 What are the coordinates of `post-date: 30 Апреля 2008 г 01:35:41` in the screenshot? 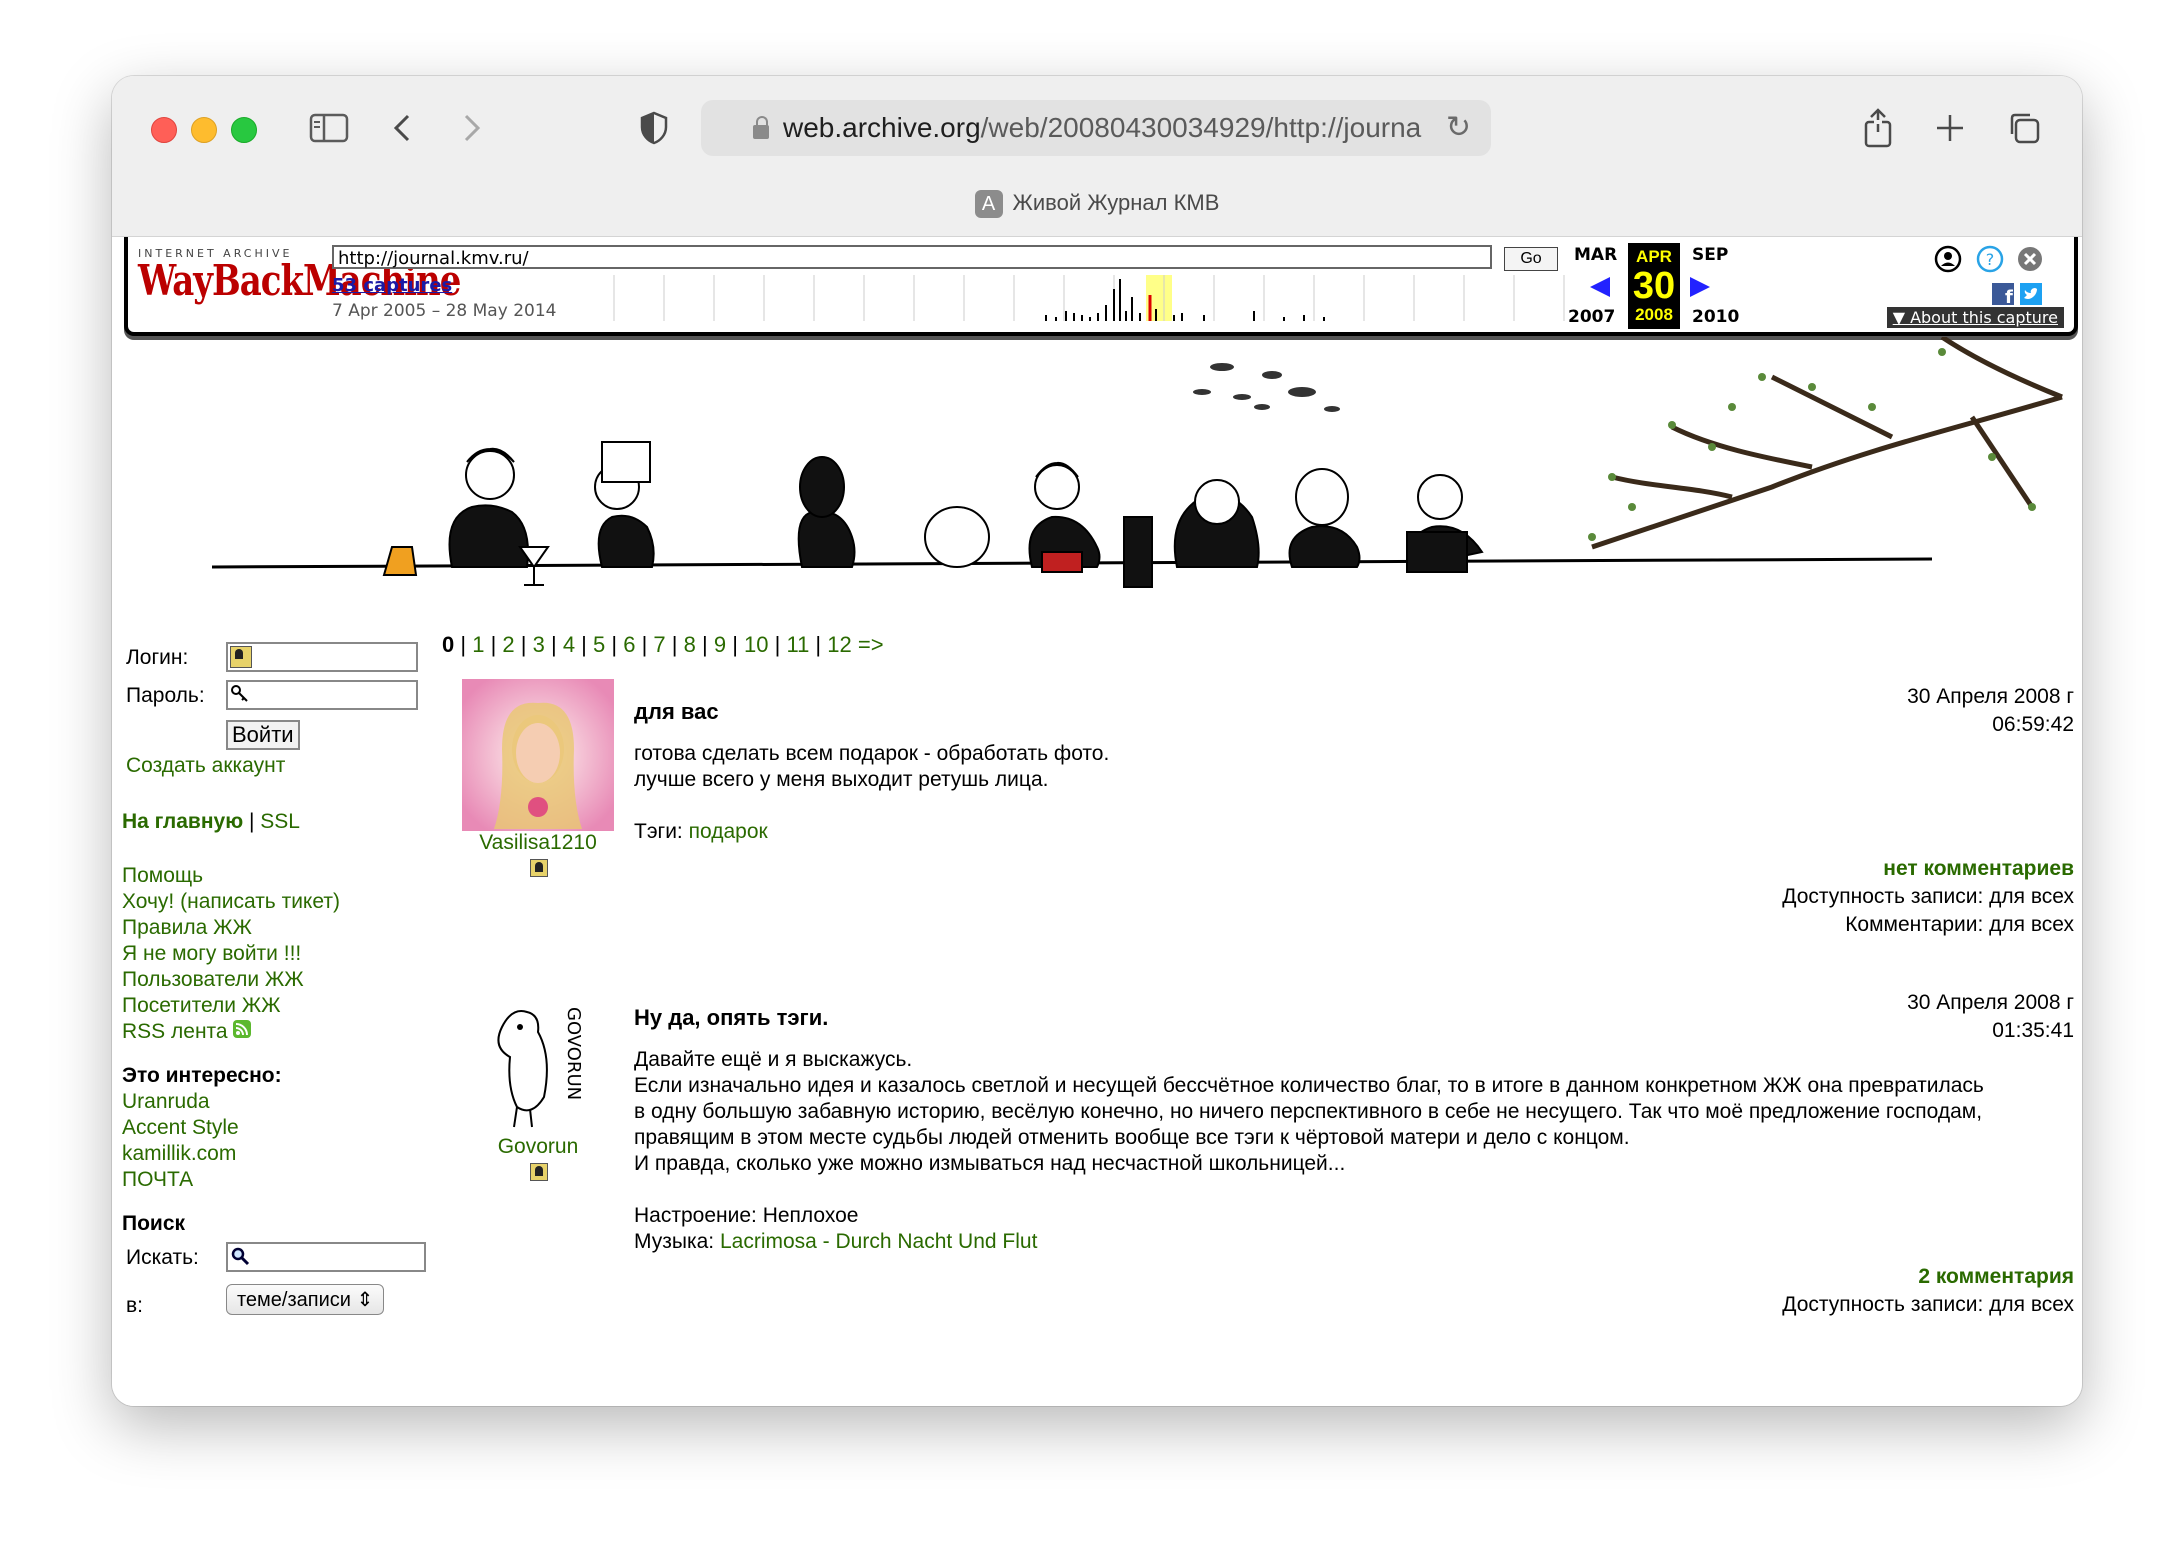 It's located at (1990, 1016).